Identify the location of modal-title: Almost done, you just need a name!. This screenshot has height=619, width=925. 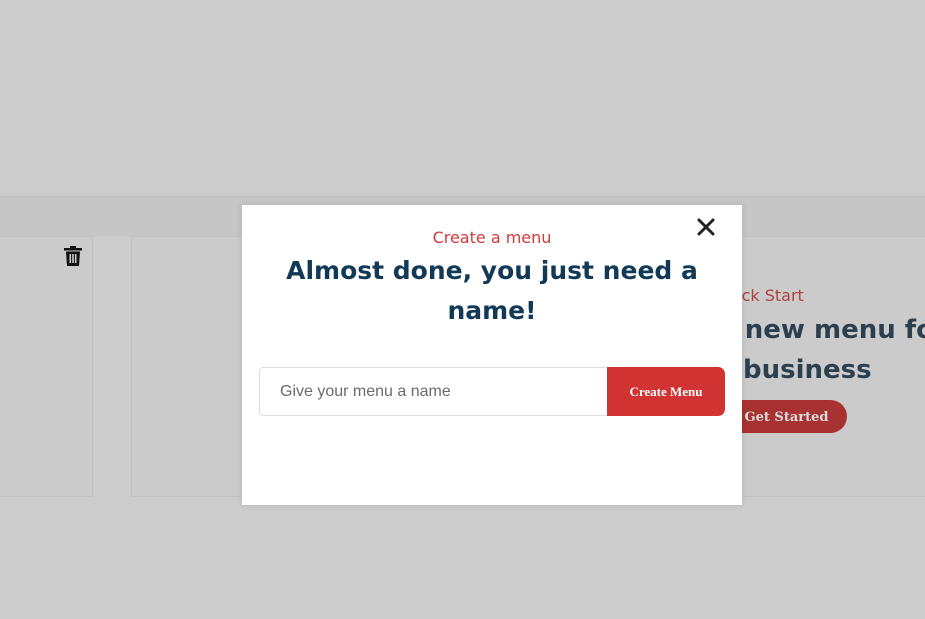
(492, 290).